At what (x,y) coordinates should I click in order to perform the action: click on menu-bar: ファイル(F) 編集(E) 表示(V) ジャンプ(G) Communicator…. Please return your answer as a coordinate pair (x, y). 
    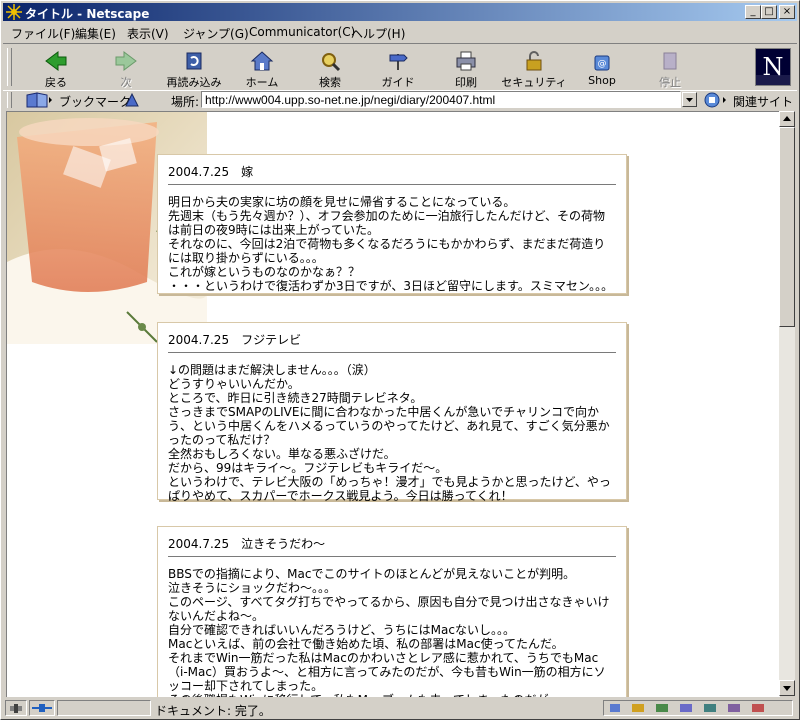
    Looking at the image, I should click on (400, 31).